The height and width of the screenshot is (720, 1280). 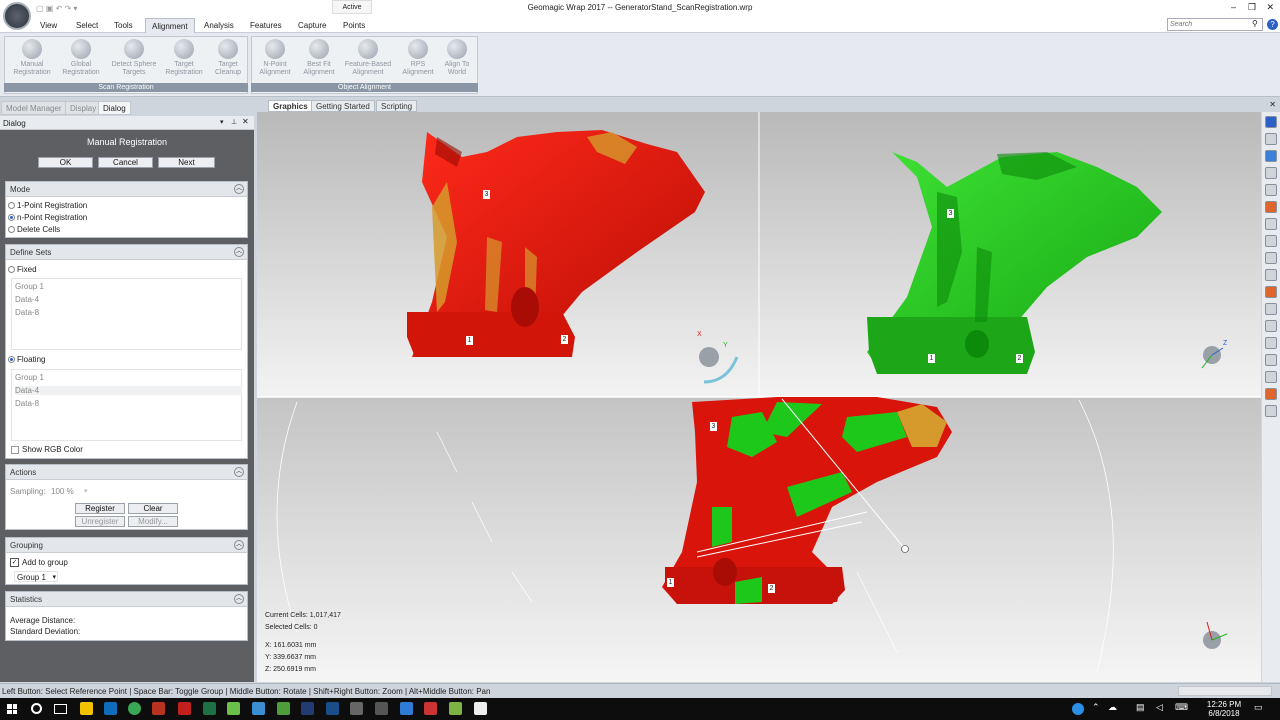 What do you see at coordinates (1159, 707) in the screenshot?
I see `volume-icon: ◁` at bounding box center [1159, 707].